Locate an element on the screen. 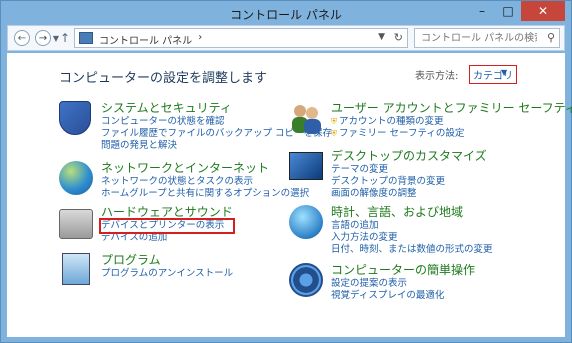  category-title: ネットワークとインターネット is located at coordinates (205, 168).